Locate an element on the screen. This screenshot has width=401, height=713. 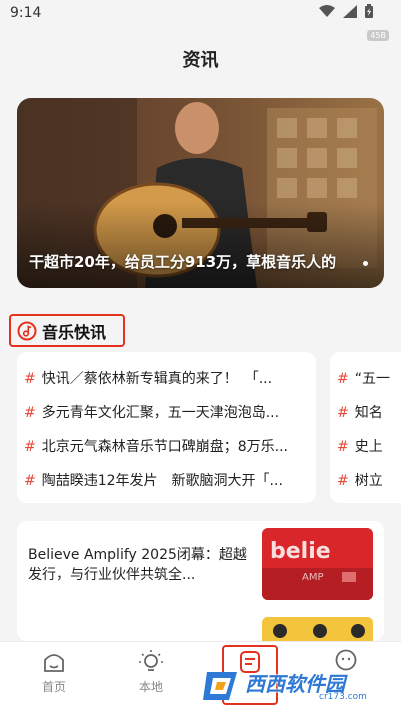
news-item-text: 树立 is located at coordinates (368, 481).